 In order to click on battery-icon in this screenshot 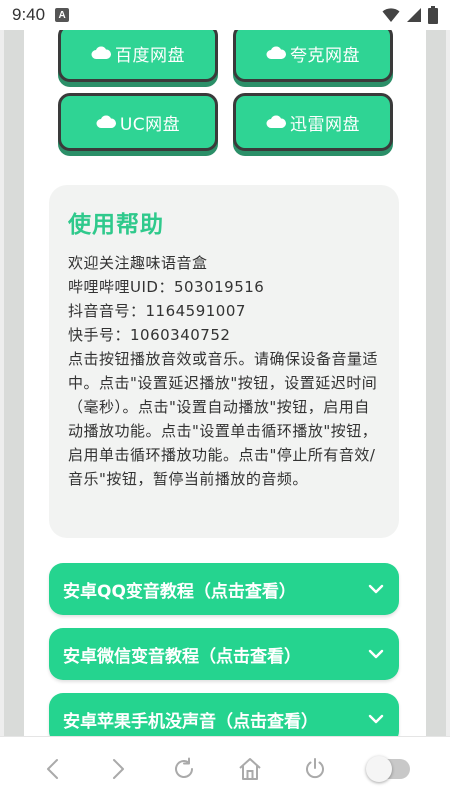, I will do `click(433, 15)`.